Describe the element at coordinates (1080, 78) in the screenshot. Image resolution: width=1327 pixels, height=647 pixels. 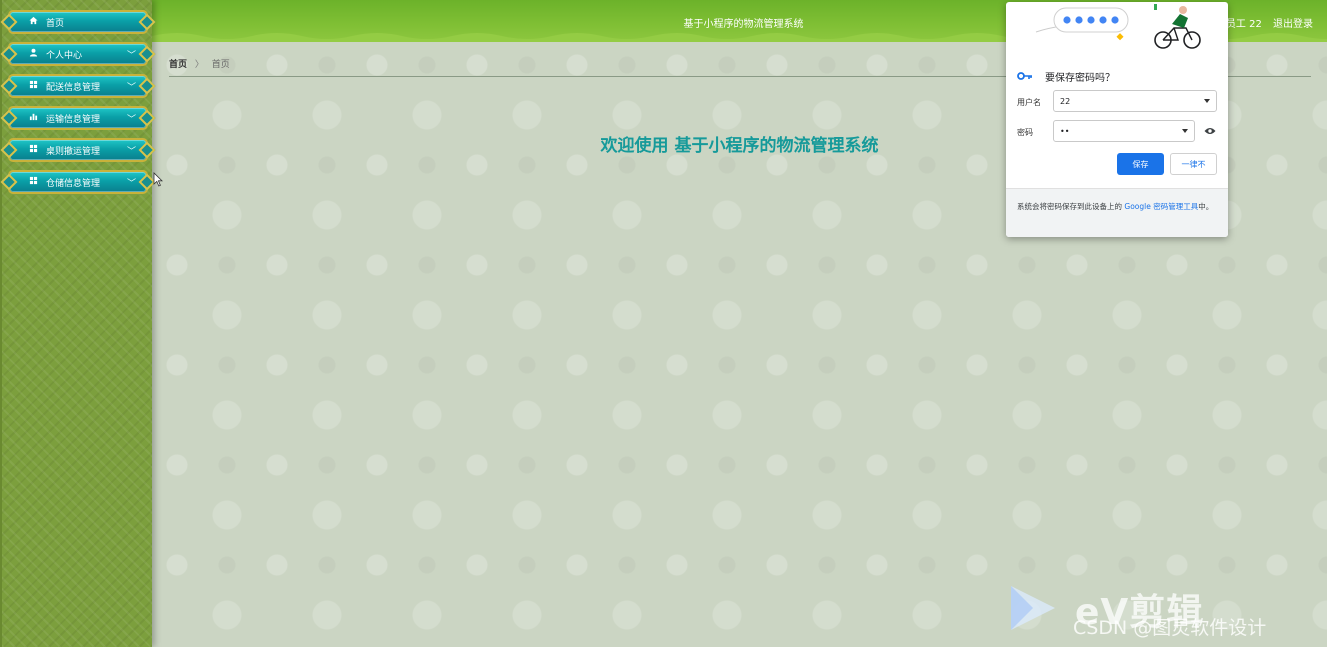
I see `save-password-question: 要保存密码吗？` at that location.